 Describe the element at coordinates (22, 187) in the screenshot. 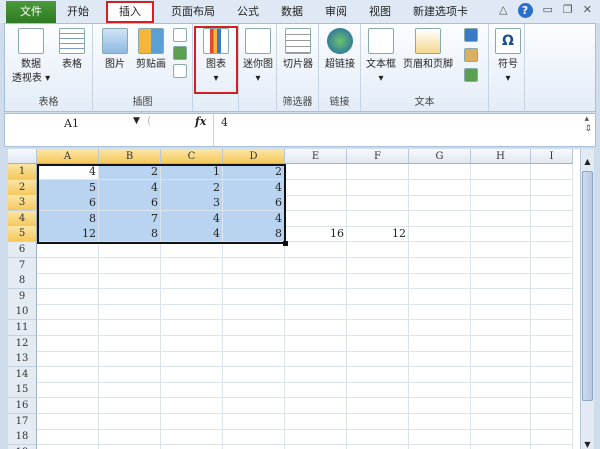

I see `row-header-2: 2` at that location.